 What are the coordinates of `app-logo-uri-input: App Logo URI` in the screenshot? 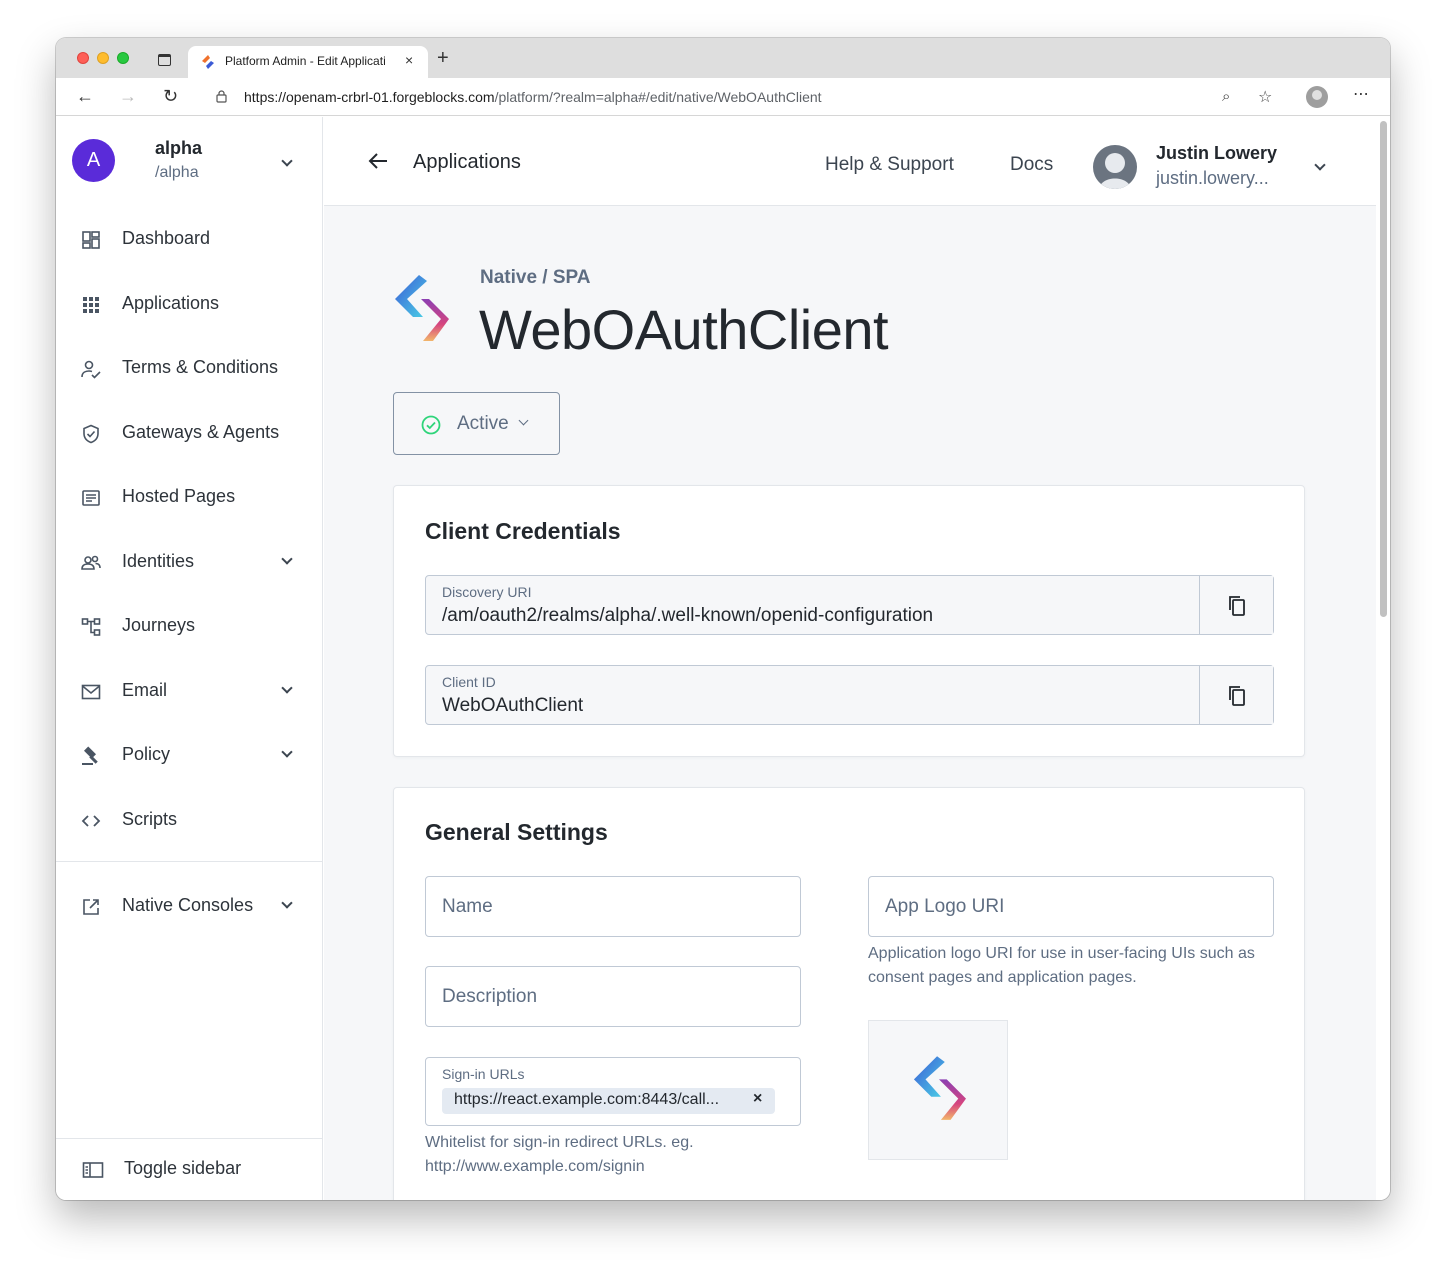 It's located at (1071, 906).